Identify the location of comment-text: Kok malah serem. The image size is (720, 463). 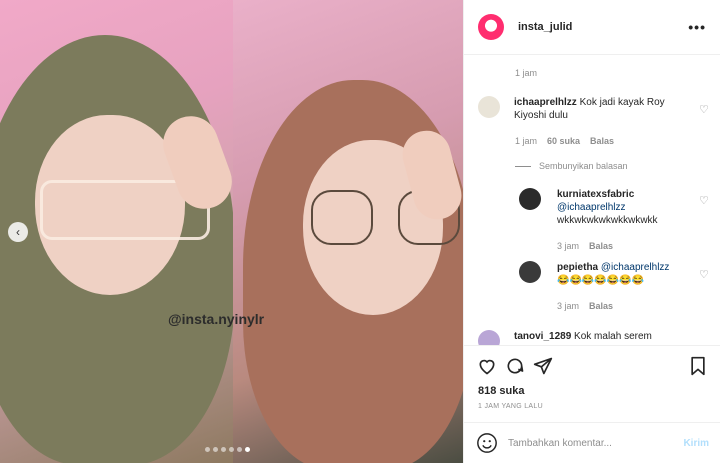
(613, 336).